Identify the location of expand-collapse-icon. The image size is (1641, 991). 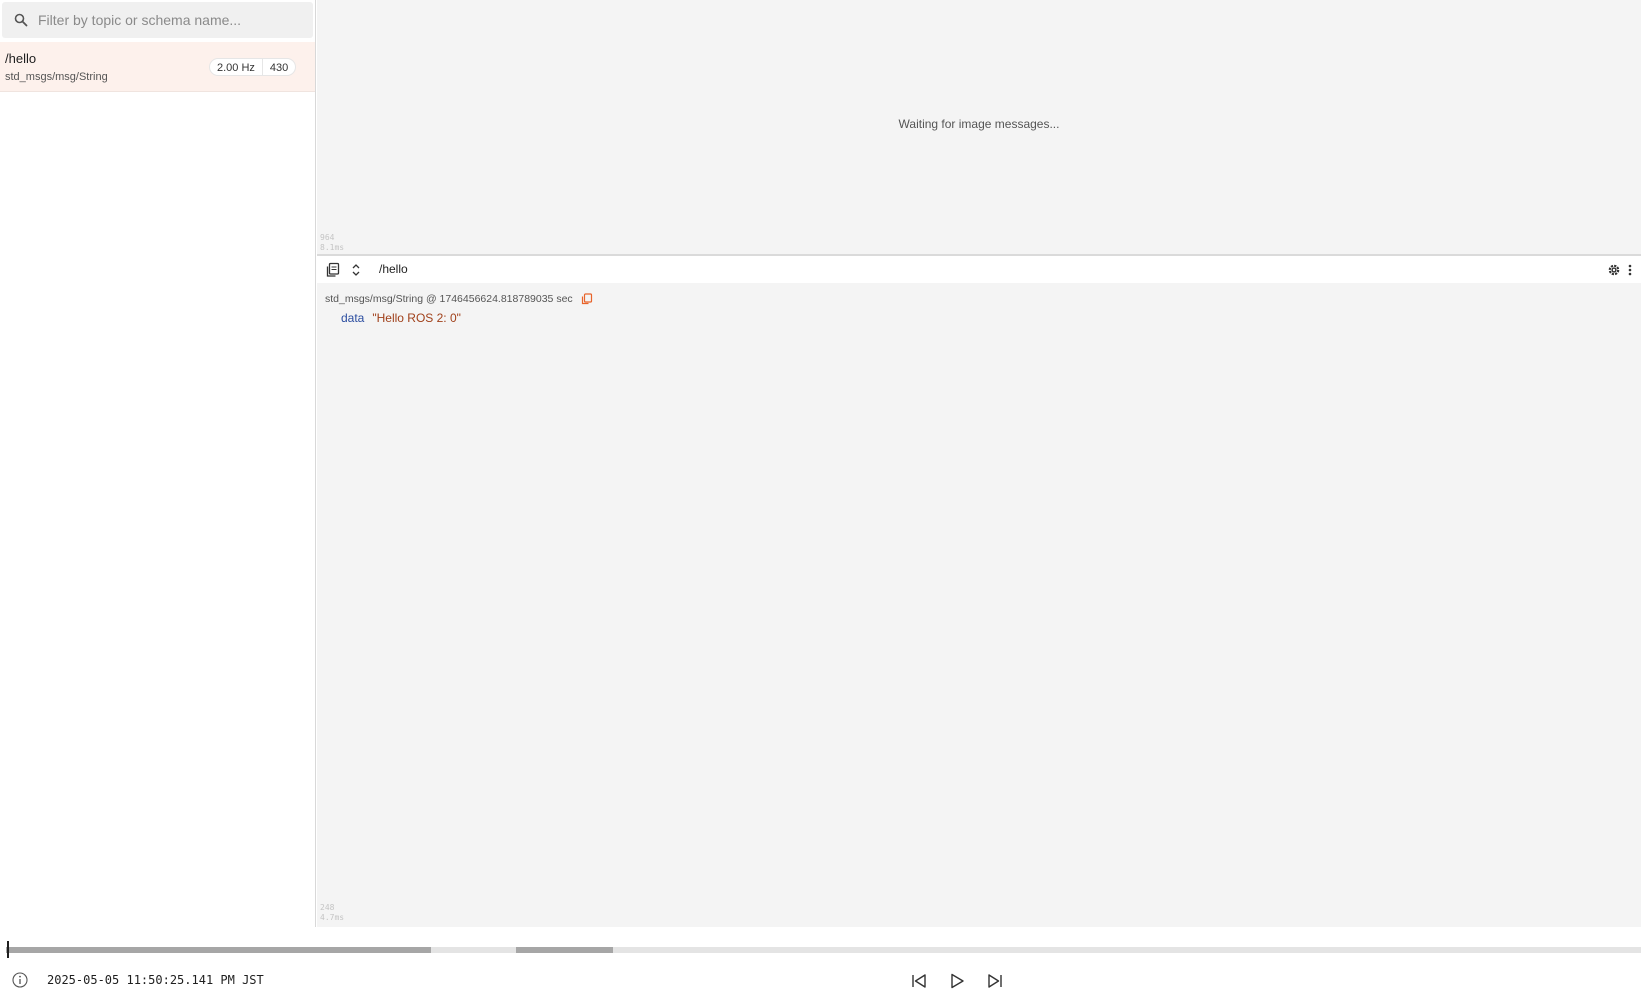
(356, 270).